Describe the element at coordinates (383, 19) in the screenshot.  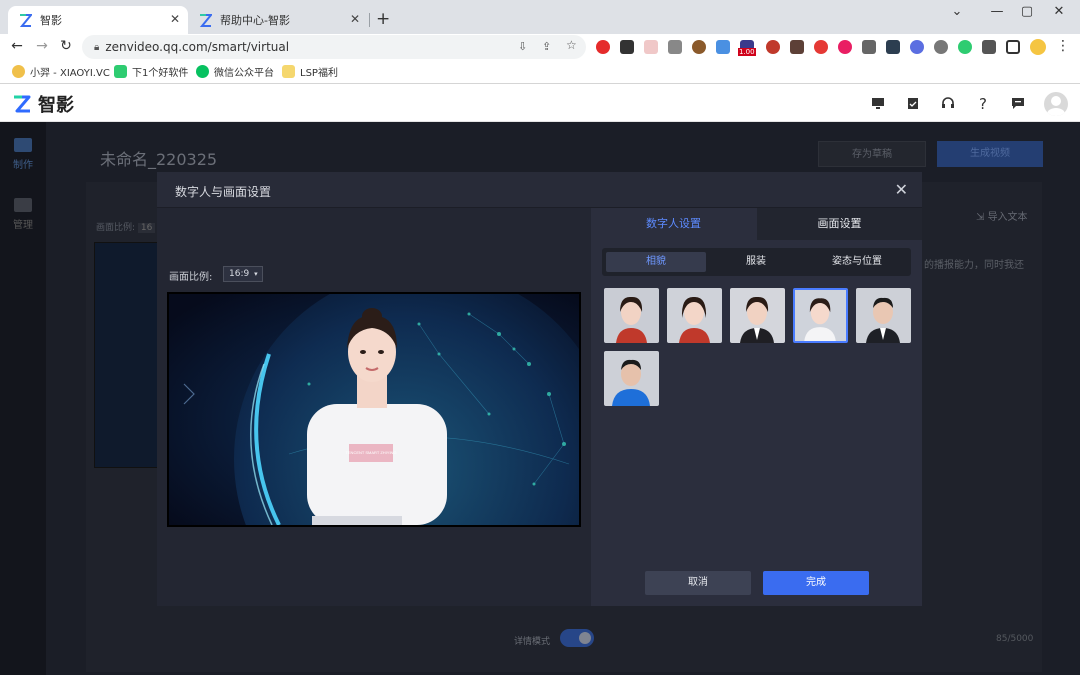
I see `new-tab-icon: +` at that location.